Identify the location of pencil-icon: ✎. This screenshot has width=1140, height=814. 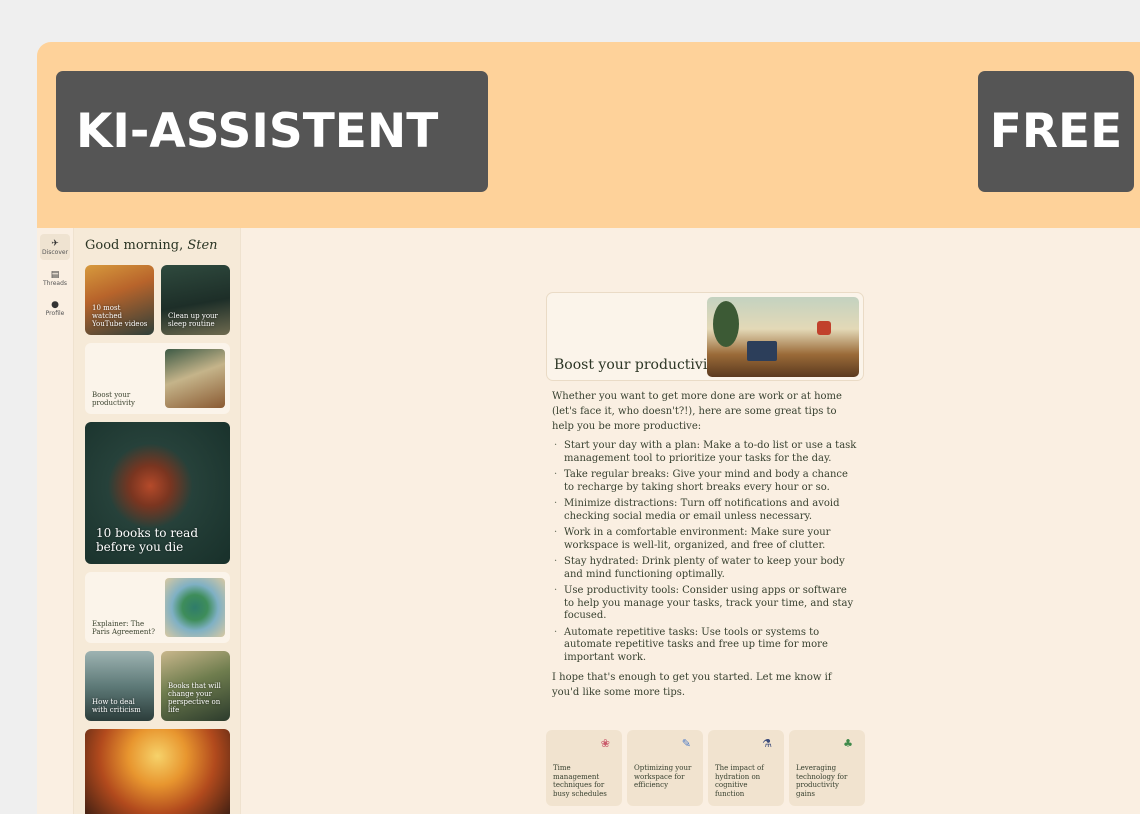
(686, 743).